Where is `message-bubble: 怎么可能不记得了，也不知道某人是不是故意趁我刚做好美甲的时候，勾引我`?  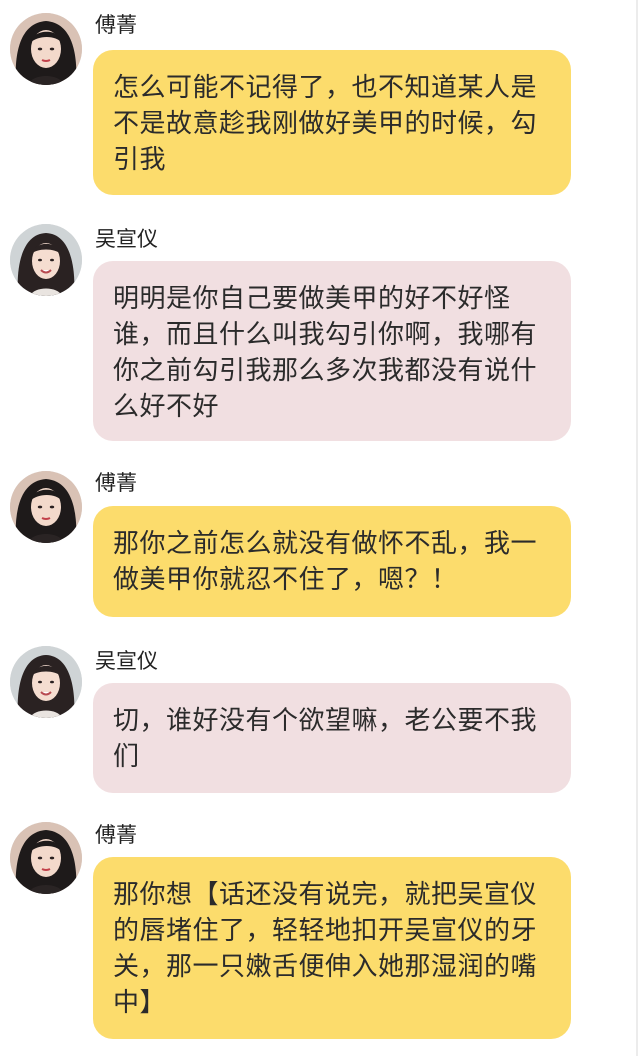
message-bubble: 怎么可能不记得了，也不知道某人是不是故意趁我刚做好美甲的时候，勾引我 is located at coordinates (332, 122).